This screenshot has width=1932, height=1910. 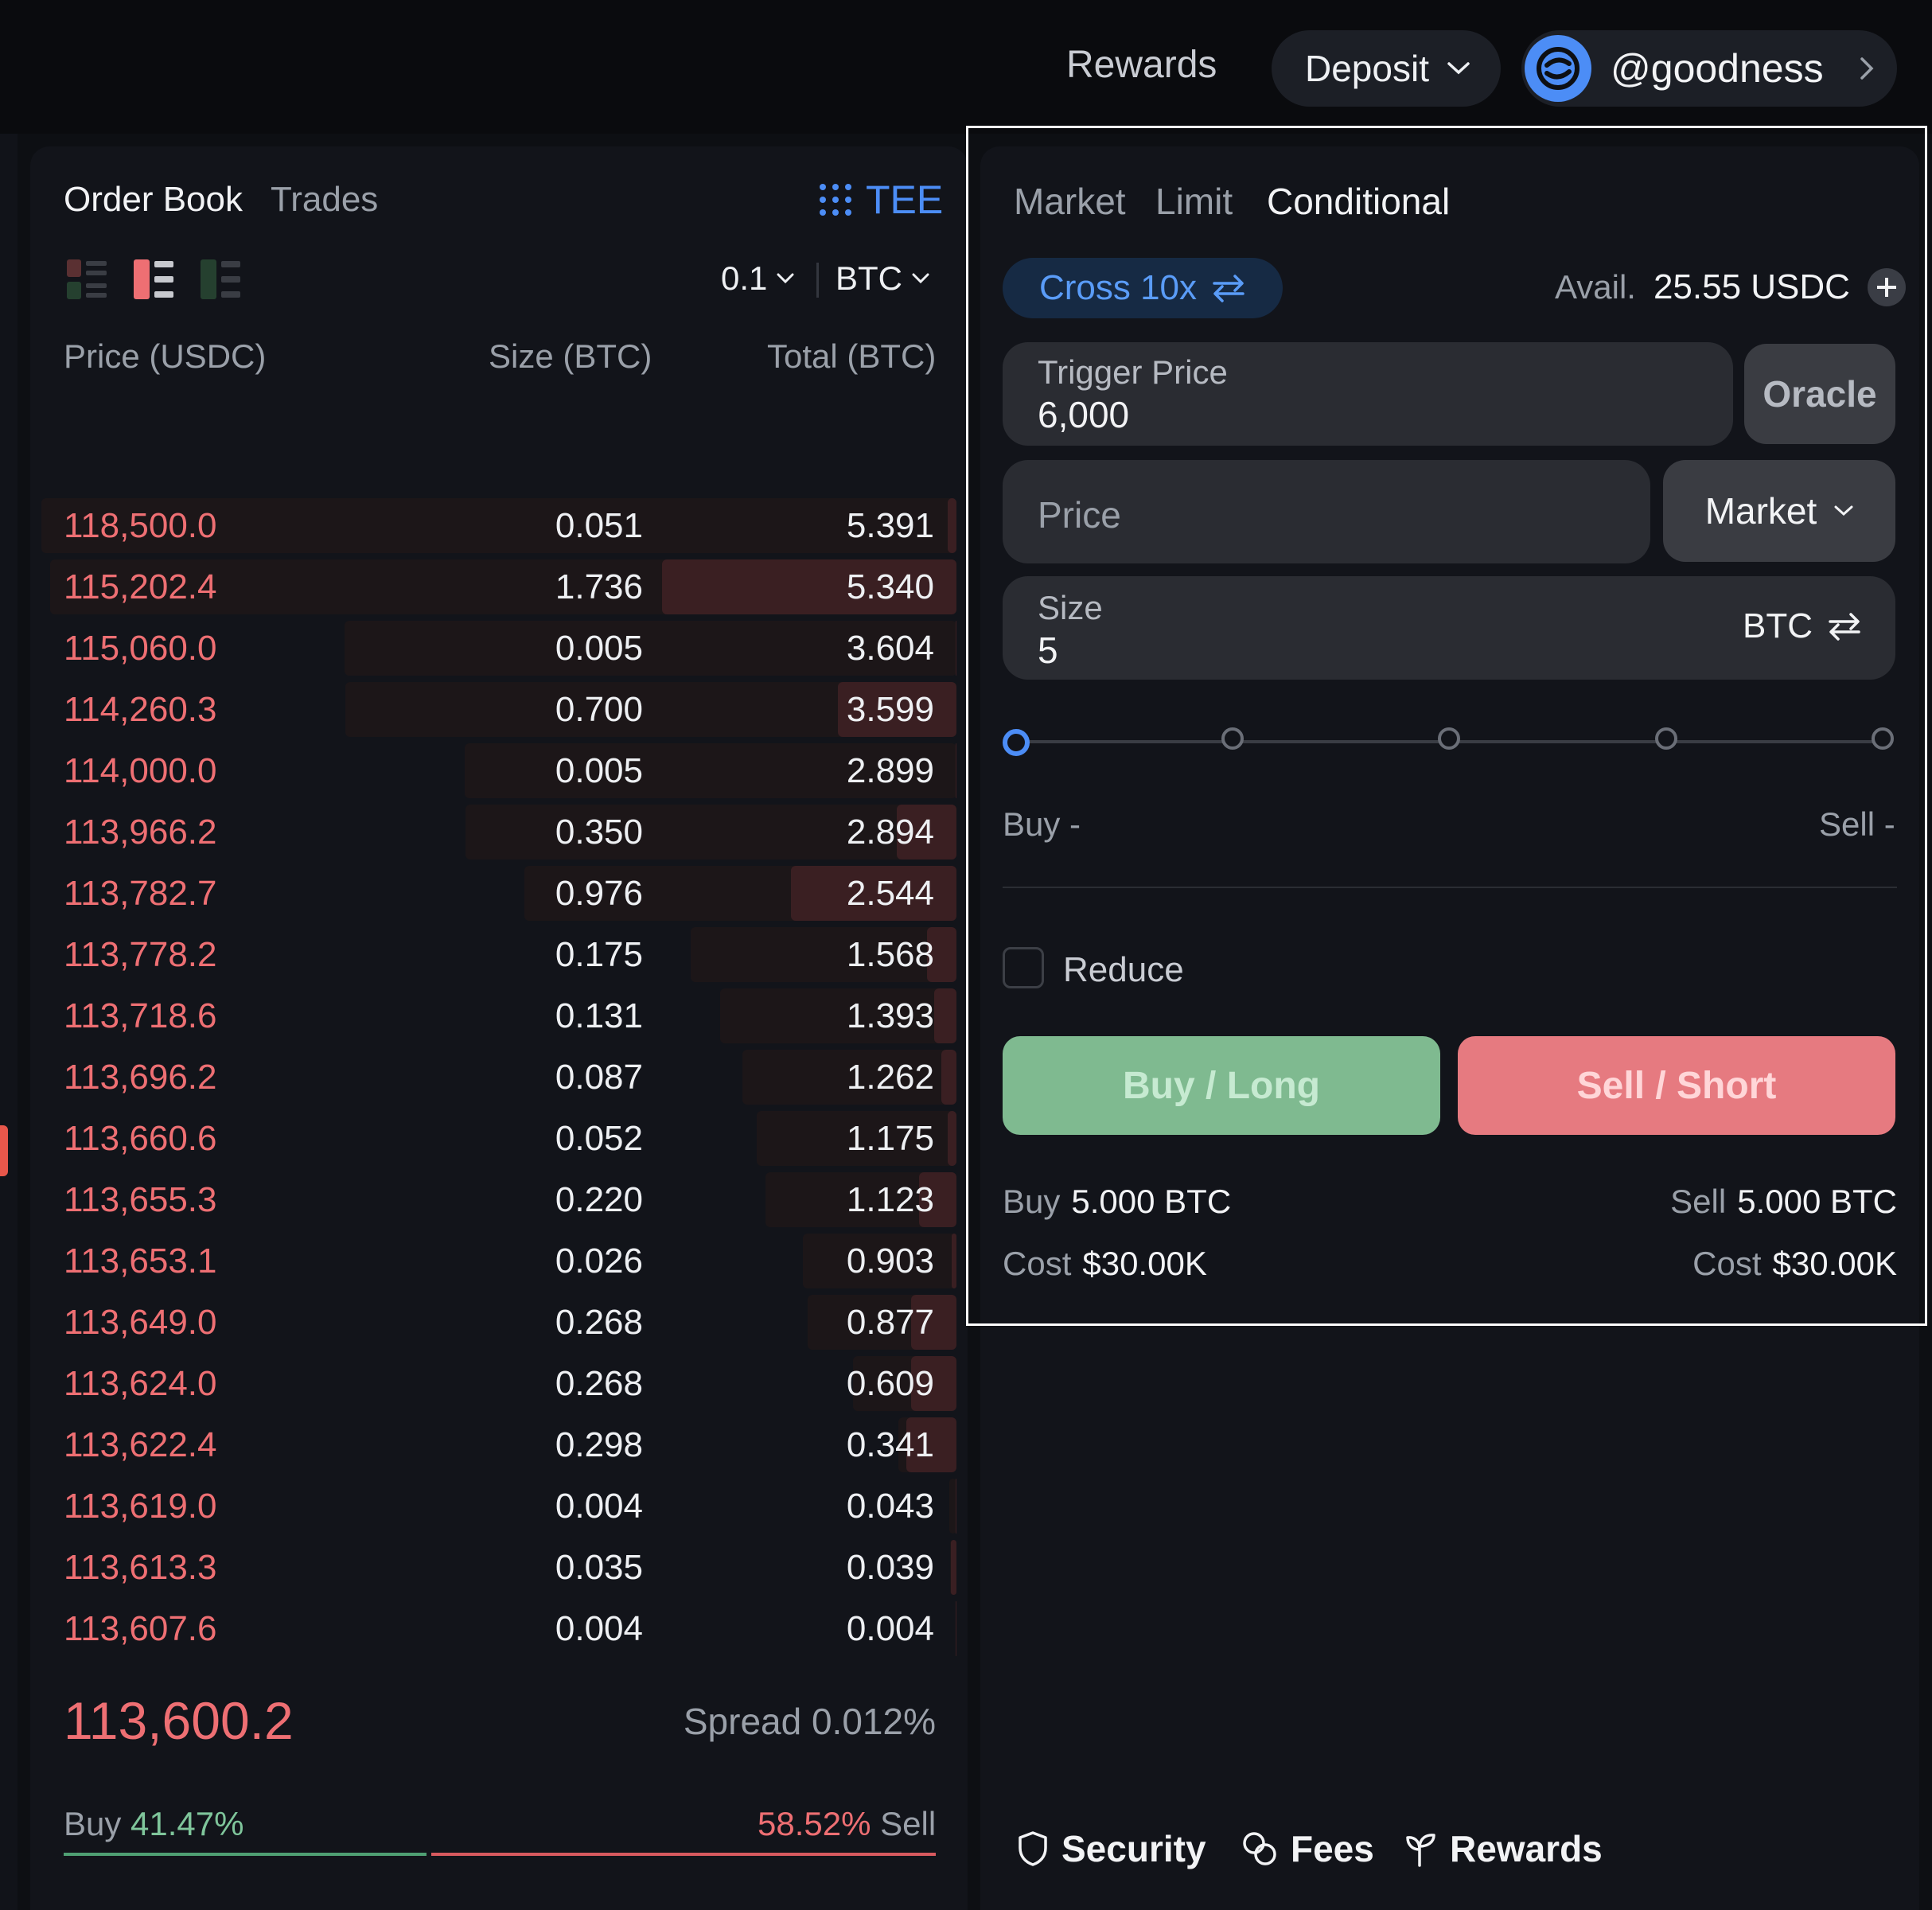 What do you see at coordinates (1421, 1850) in the screenshot?
I see `sprout-icon` at bounding box center [1421, 1850].